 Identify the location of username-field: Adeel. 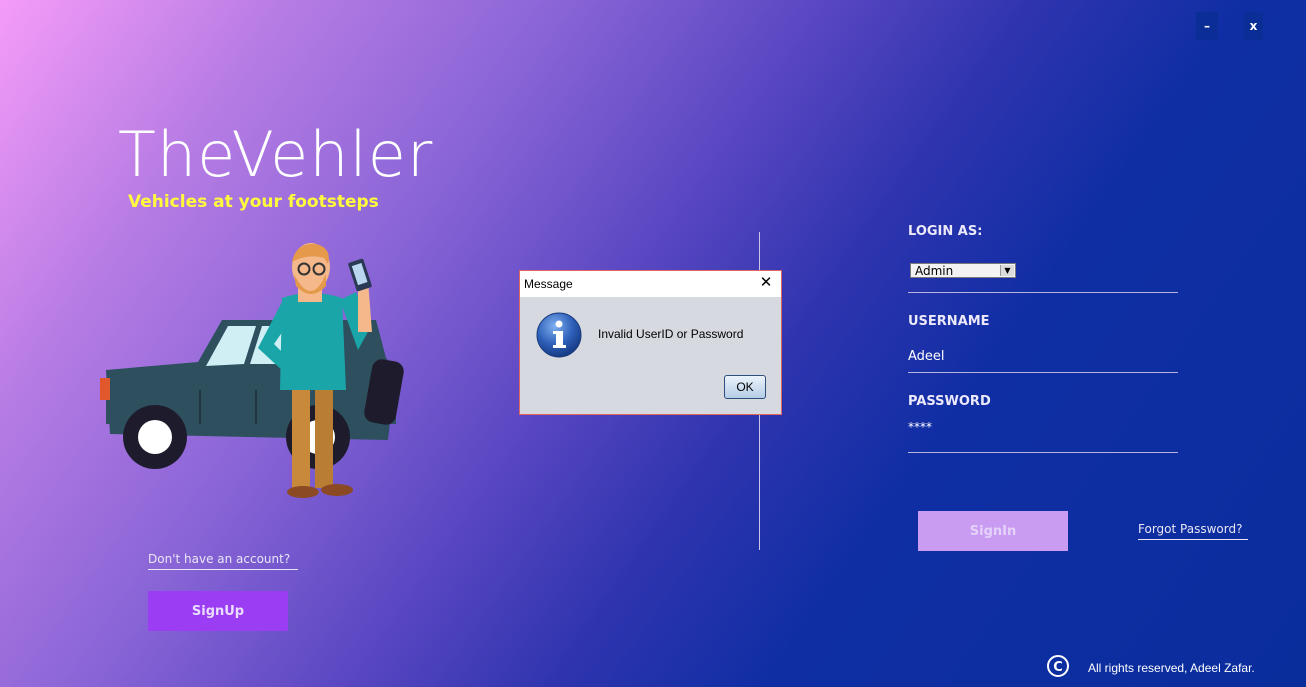
(926, 356).